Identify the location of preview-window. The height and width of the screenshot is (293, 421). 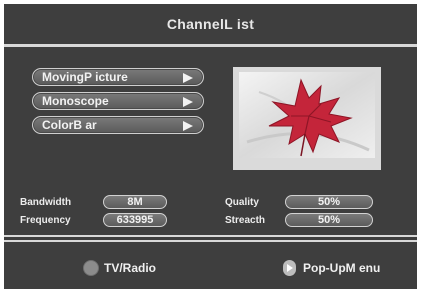
(307, 118).